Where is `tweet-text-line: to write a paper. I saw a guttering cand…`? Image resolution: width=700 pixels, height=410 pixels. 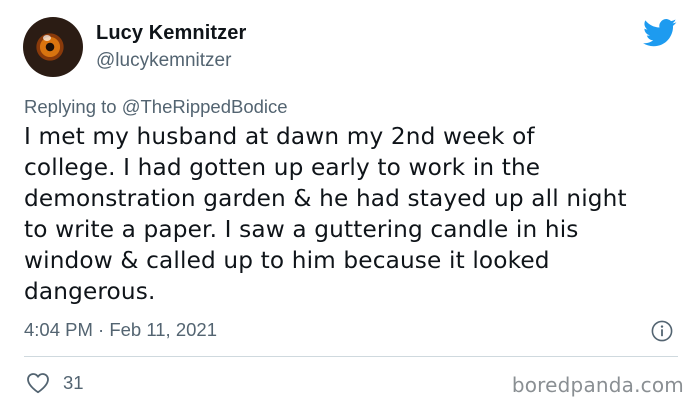 tweet-text-line: to write a paper. I saw a guttering cand… is located at coordinates (301, 229).